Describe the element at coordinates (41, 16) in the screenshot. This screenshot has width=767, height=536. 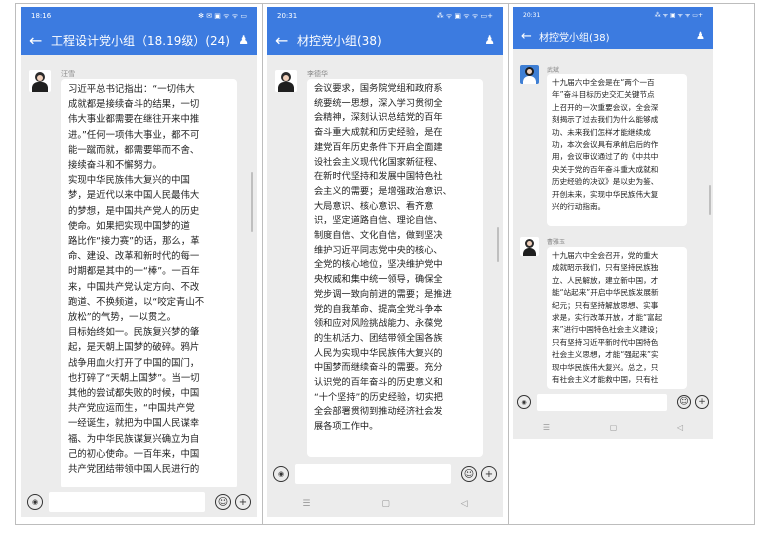
I see `status-time: 18:16` at that location.